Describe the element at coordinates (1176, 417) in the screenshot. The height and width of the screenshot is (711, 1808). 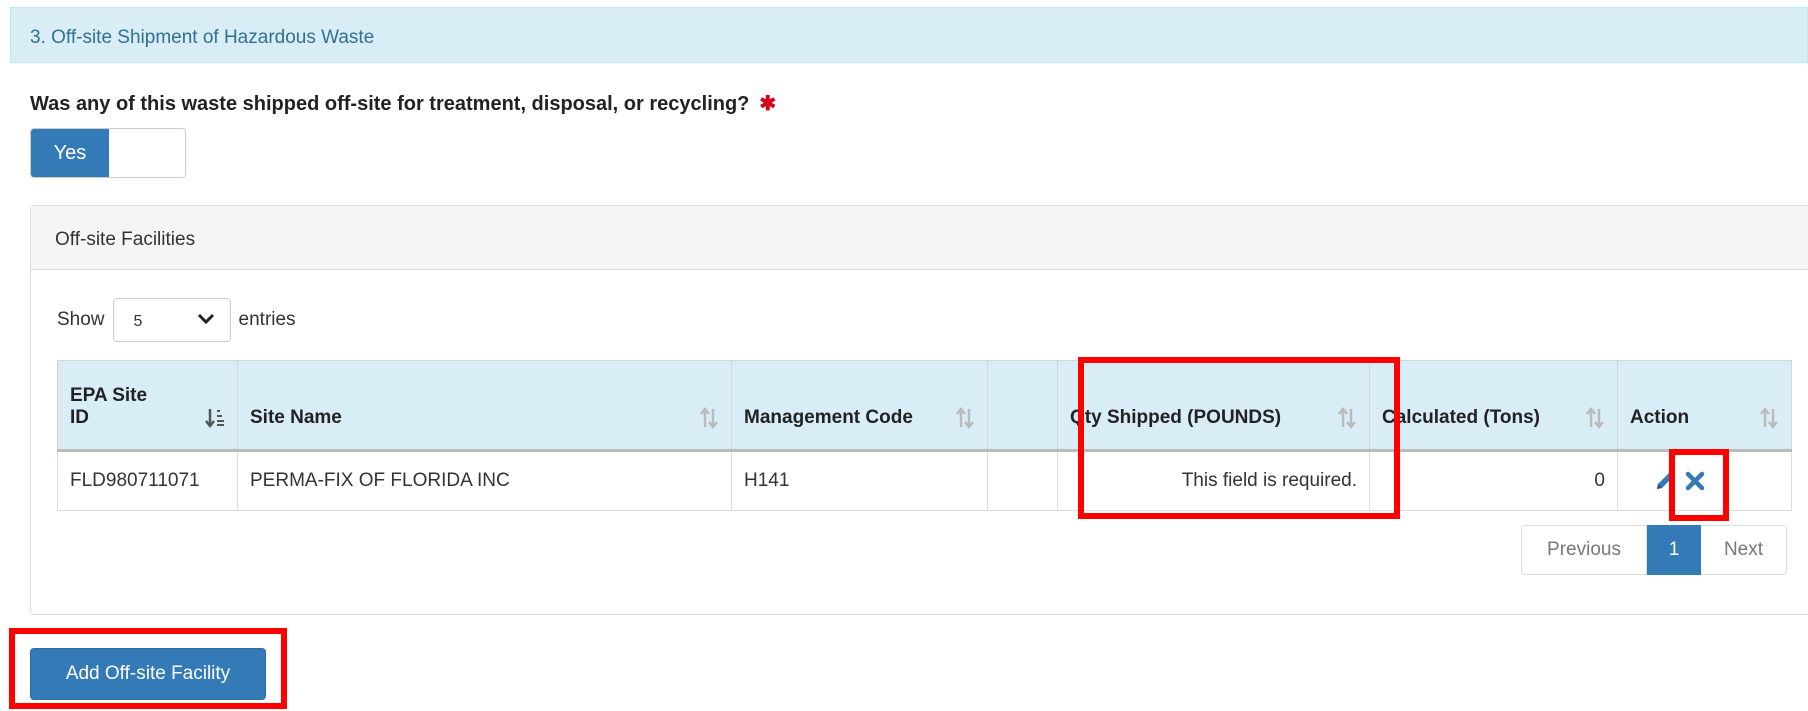
I see `header-label: Qty Shipped (POUNDS)` at that location.